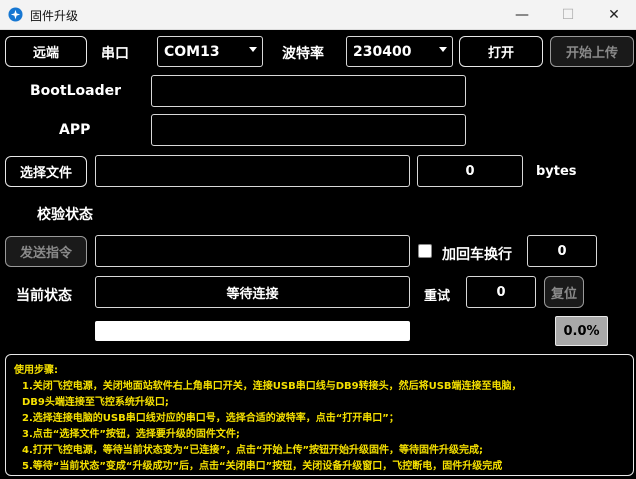  Describe the element at coordinates (46, 251) in the screenshot. I see `send-command-button: 发送指令` at that location.